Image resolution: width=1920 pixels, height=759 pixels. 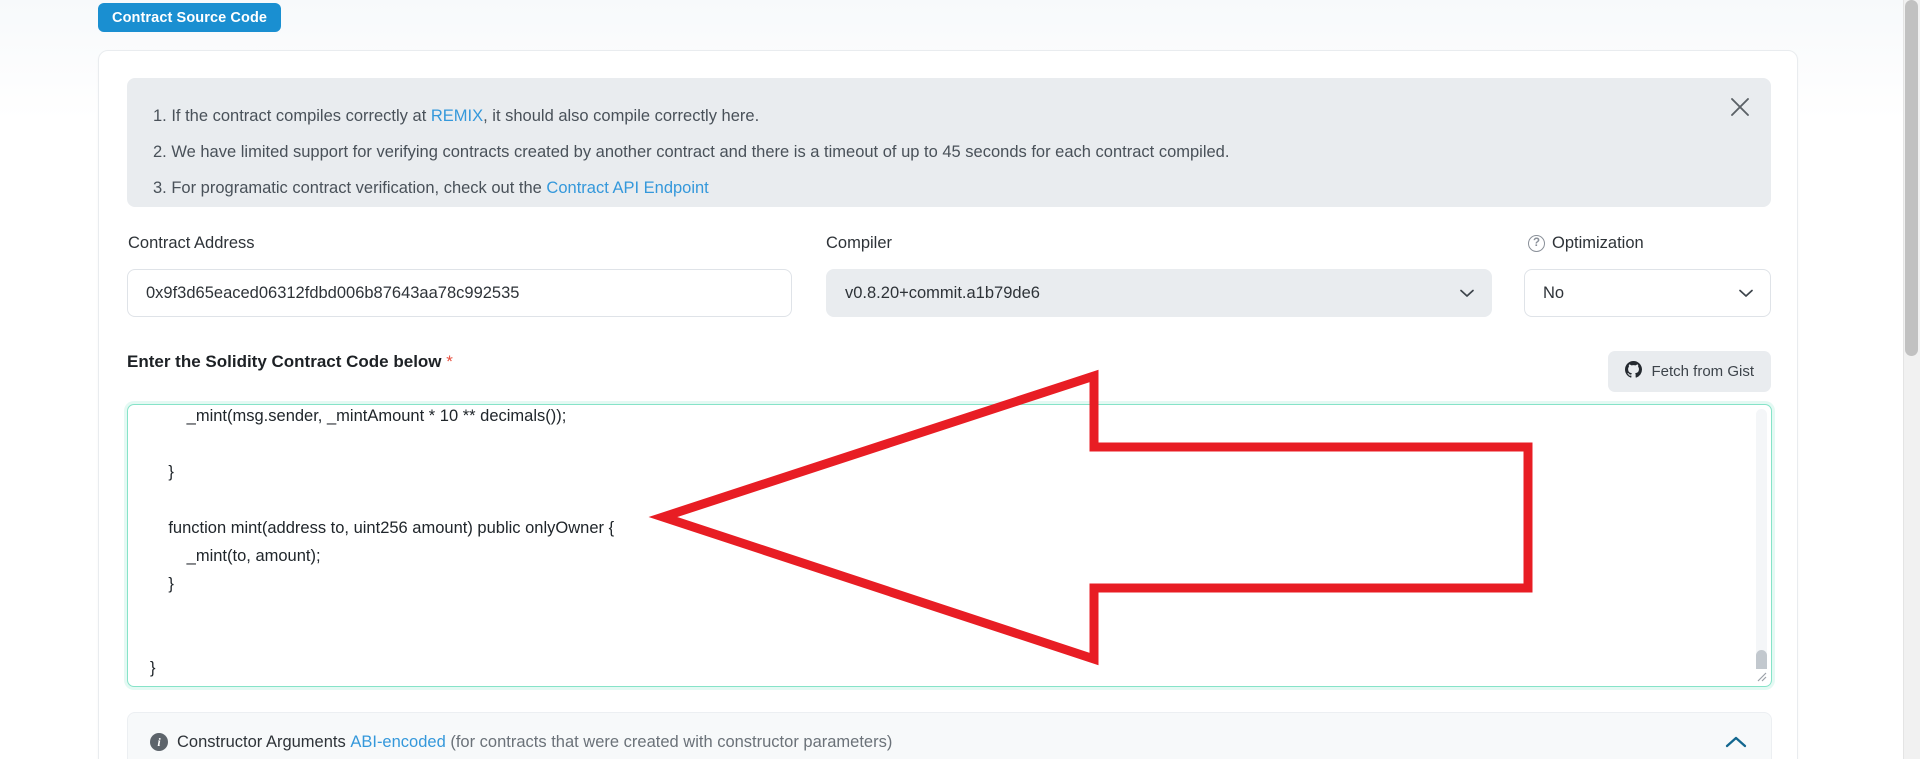 What do you see at coordinates (449, 361) in the screenshot?
I see `required-marker: *` at bounding box center [449, 361].